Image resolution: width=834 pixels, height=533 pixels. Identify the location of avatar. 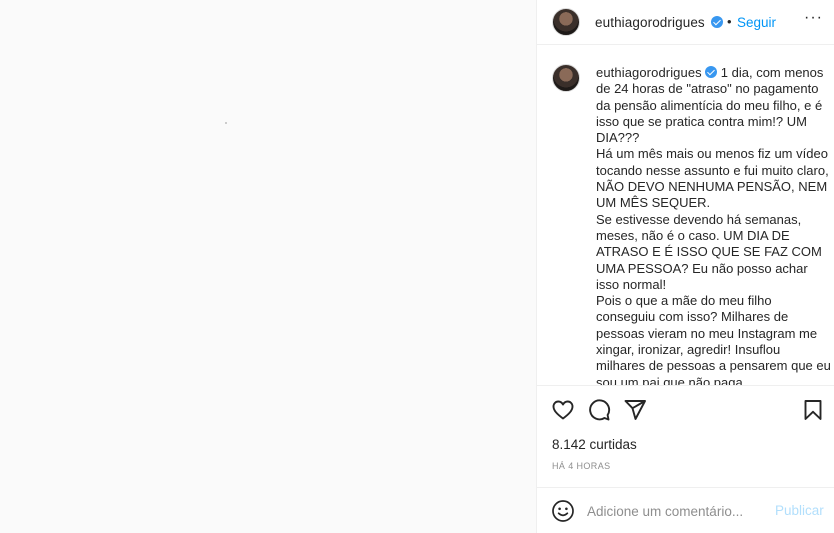
(566, 22).